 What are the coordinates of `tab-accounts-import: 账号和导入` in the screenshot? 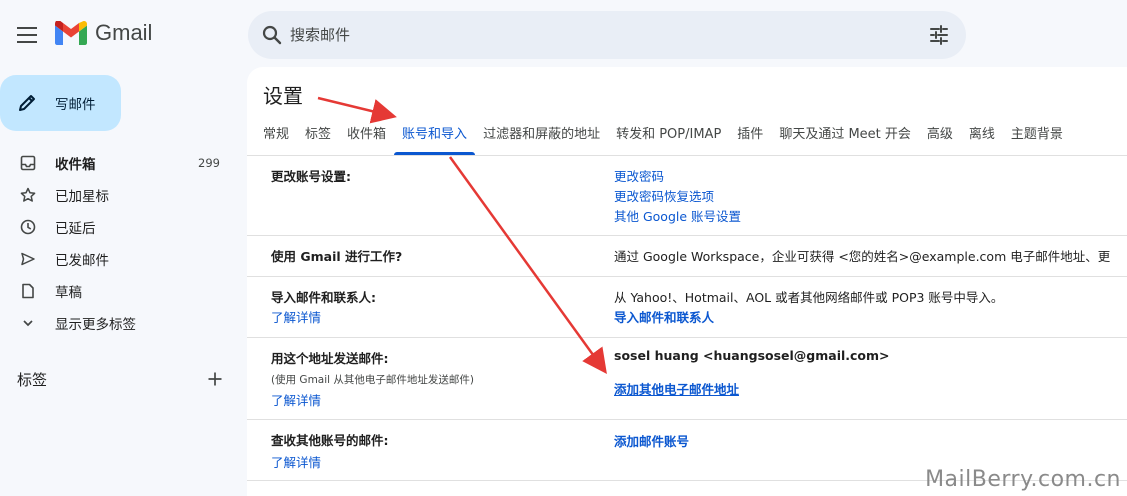 It's located at (435, 138).